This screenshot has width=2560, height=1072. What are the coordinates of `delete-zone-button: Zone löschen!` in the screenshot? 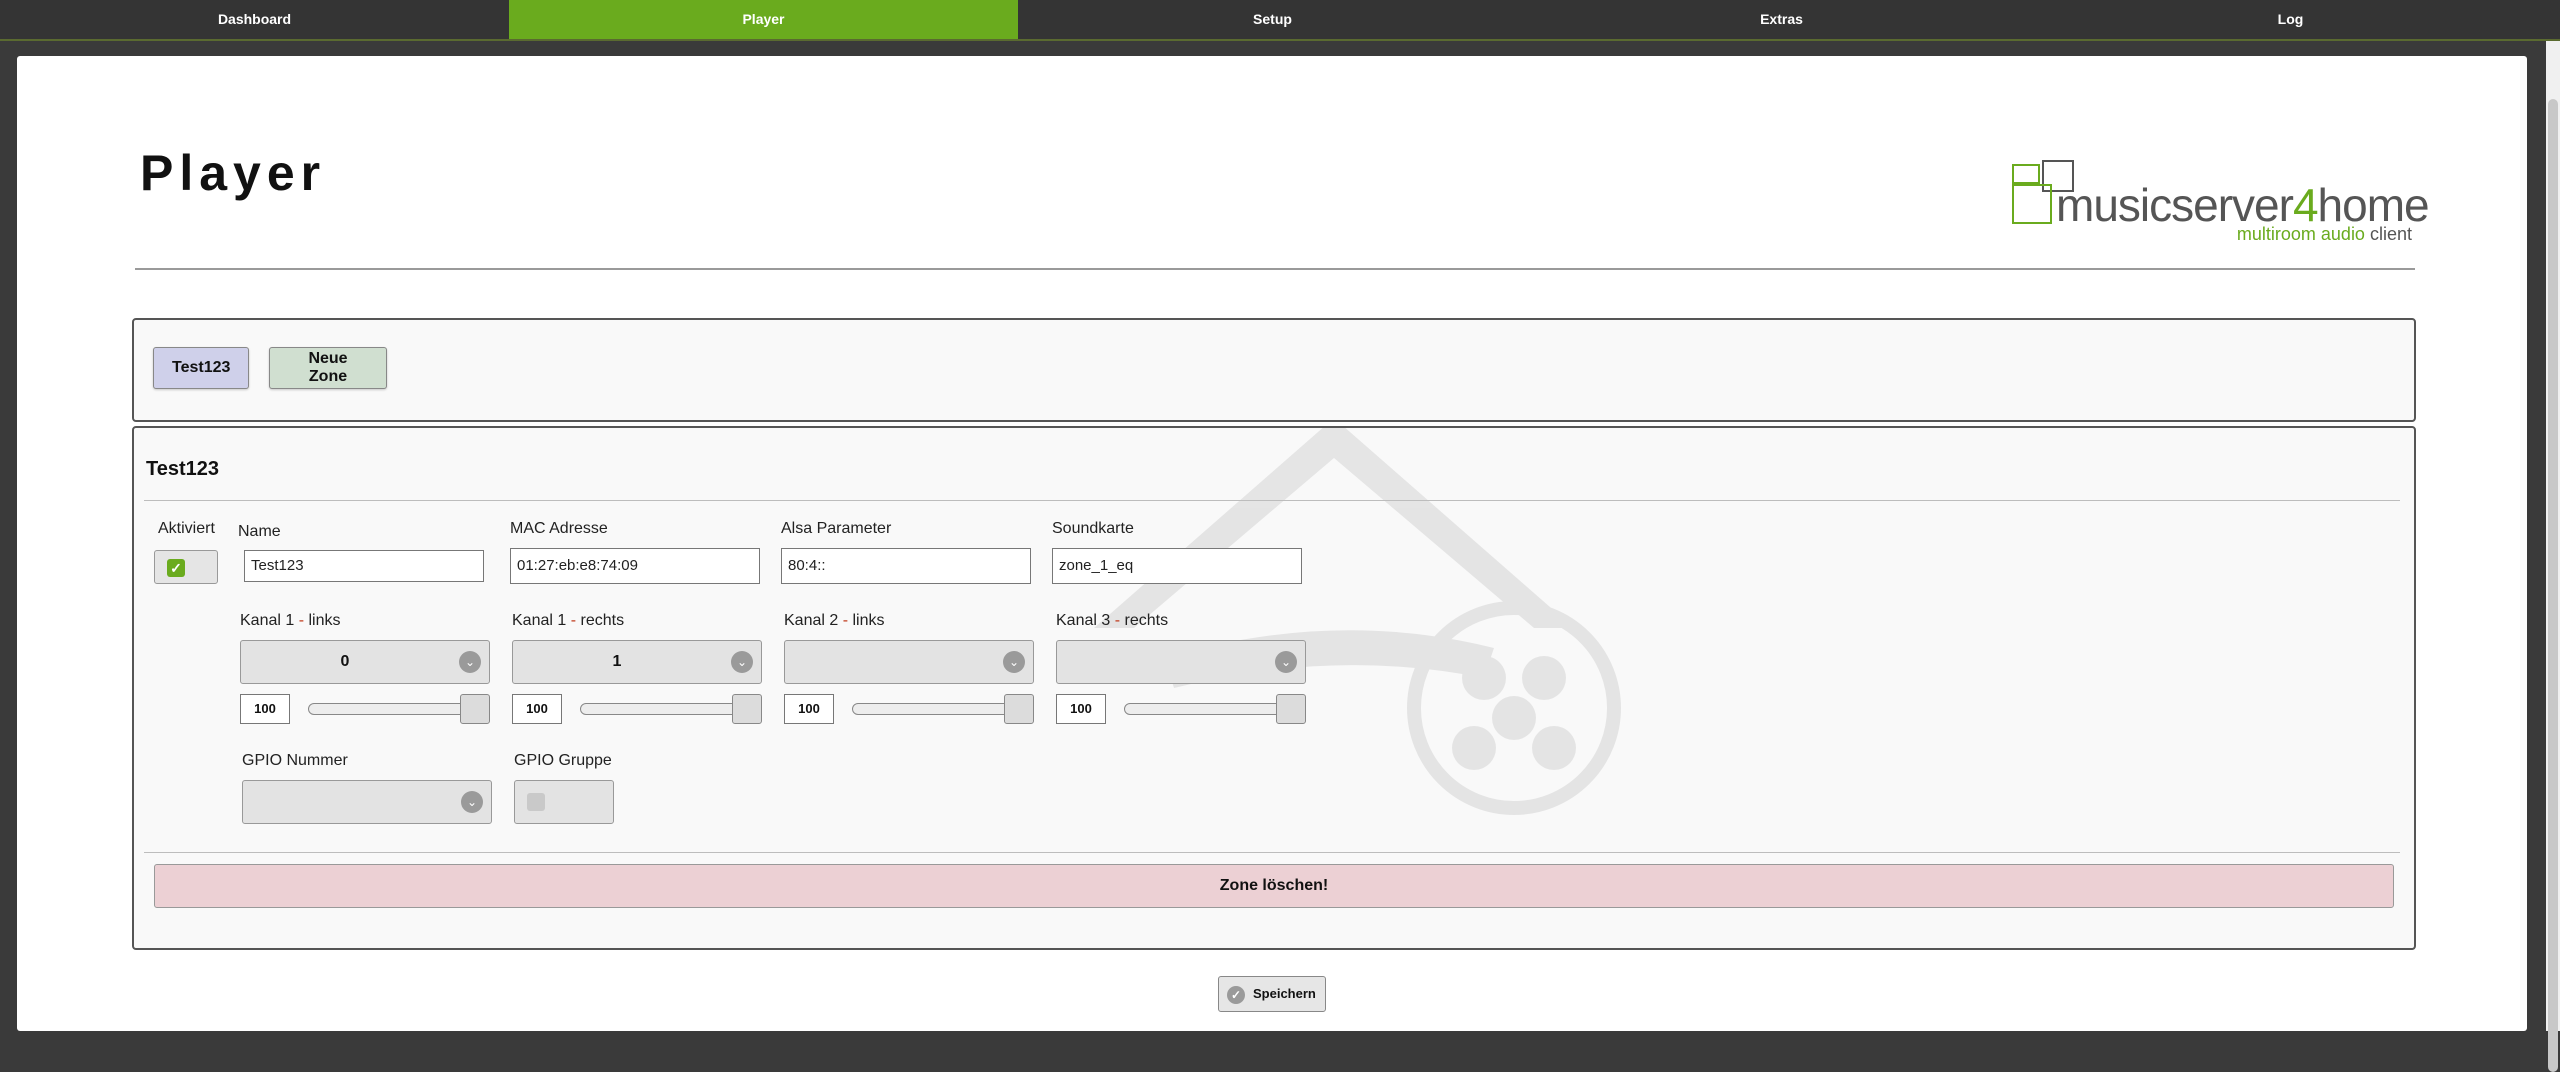 It's located at (1274, 886).